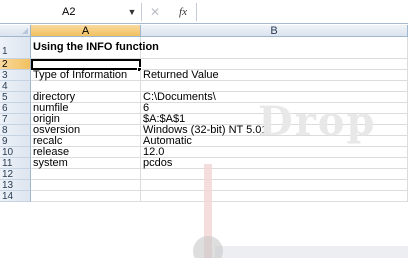 The height and width of the screenshot is (258, 408). Describe the element at coordinates (86, 163) in the screenshot. I see `cell-a: system` at that location.